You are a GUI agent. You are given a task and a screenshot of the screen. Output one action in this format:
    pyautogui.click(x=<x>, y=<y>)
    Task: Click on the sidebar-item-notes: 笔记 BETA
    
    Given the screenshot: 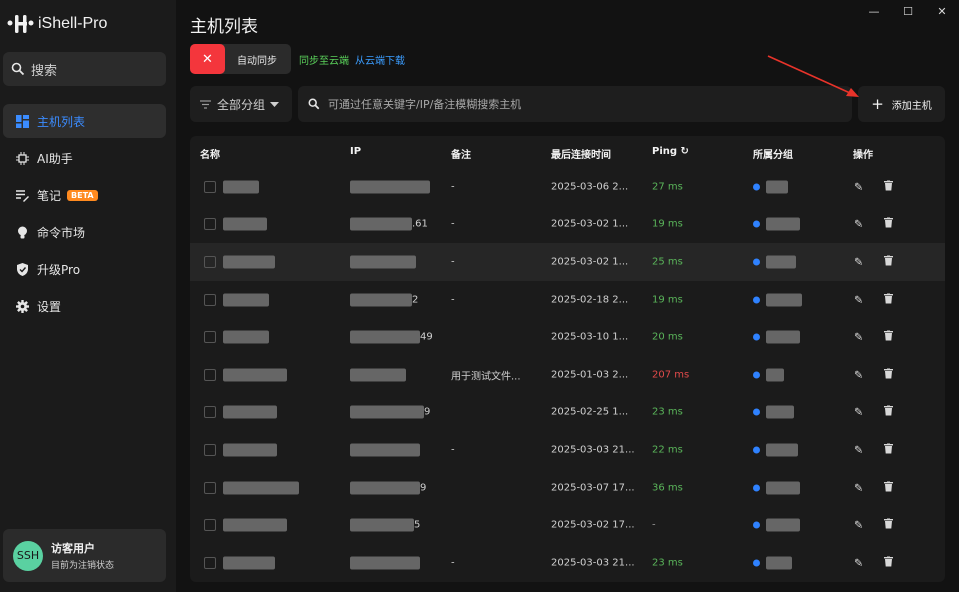 What is the action you would take?
    pyautogui.click(x=84, y=195)
    